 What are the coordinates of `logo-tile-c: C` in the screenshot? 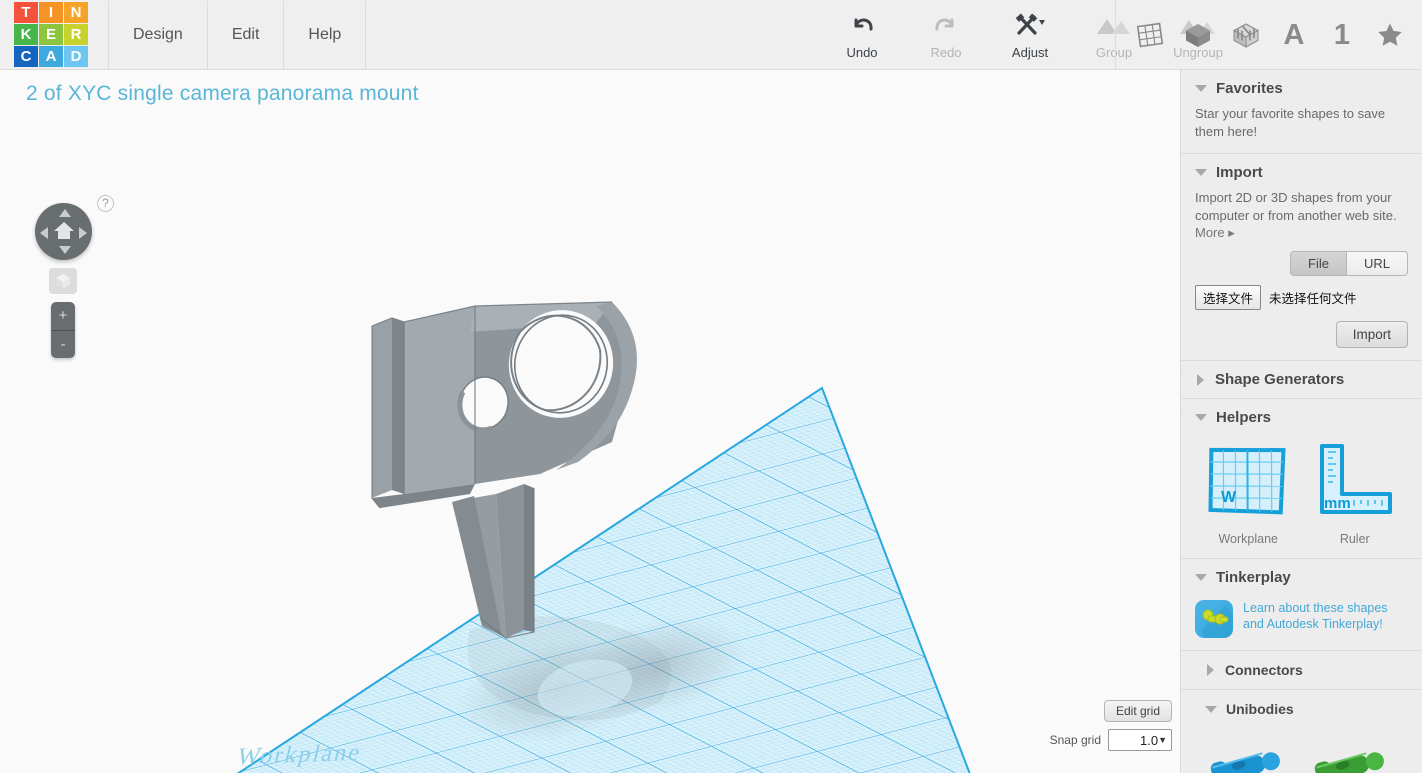 It's located at (26, 56).